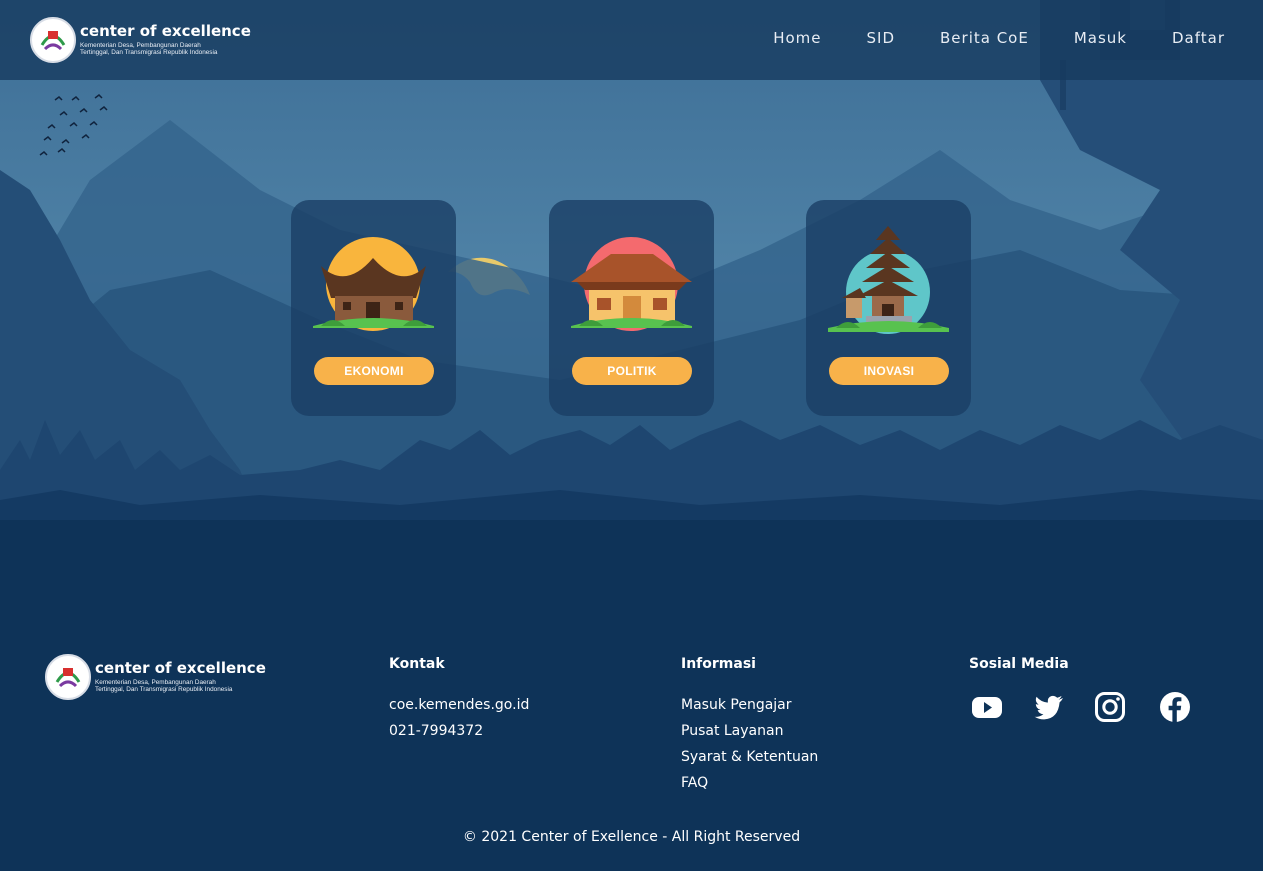 This screenshot has width=1263, height=871. Describe the element at coordinates (889, 371) in the screenshot. I see `inovasi-button: INOVASI` at that location.